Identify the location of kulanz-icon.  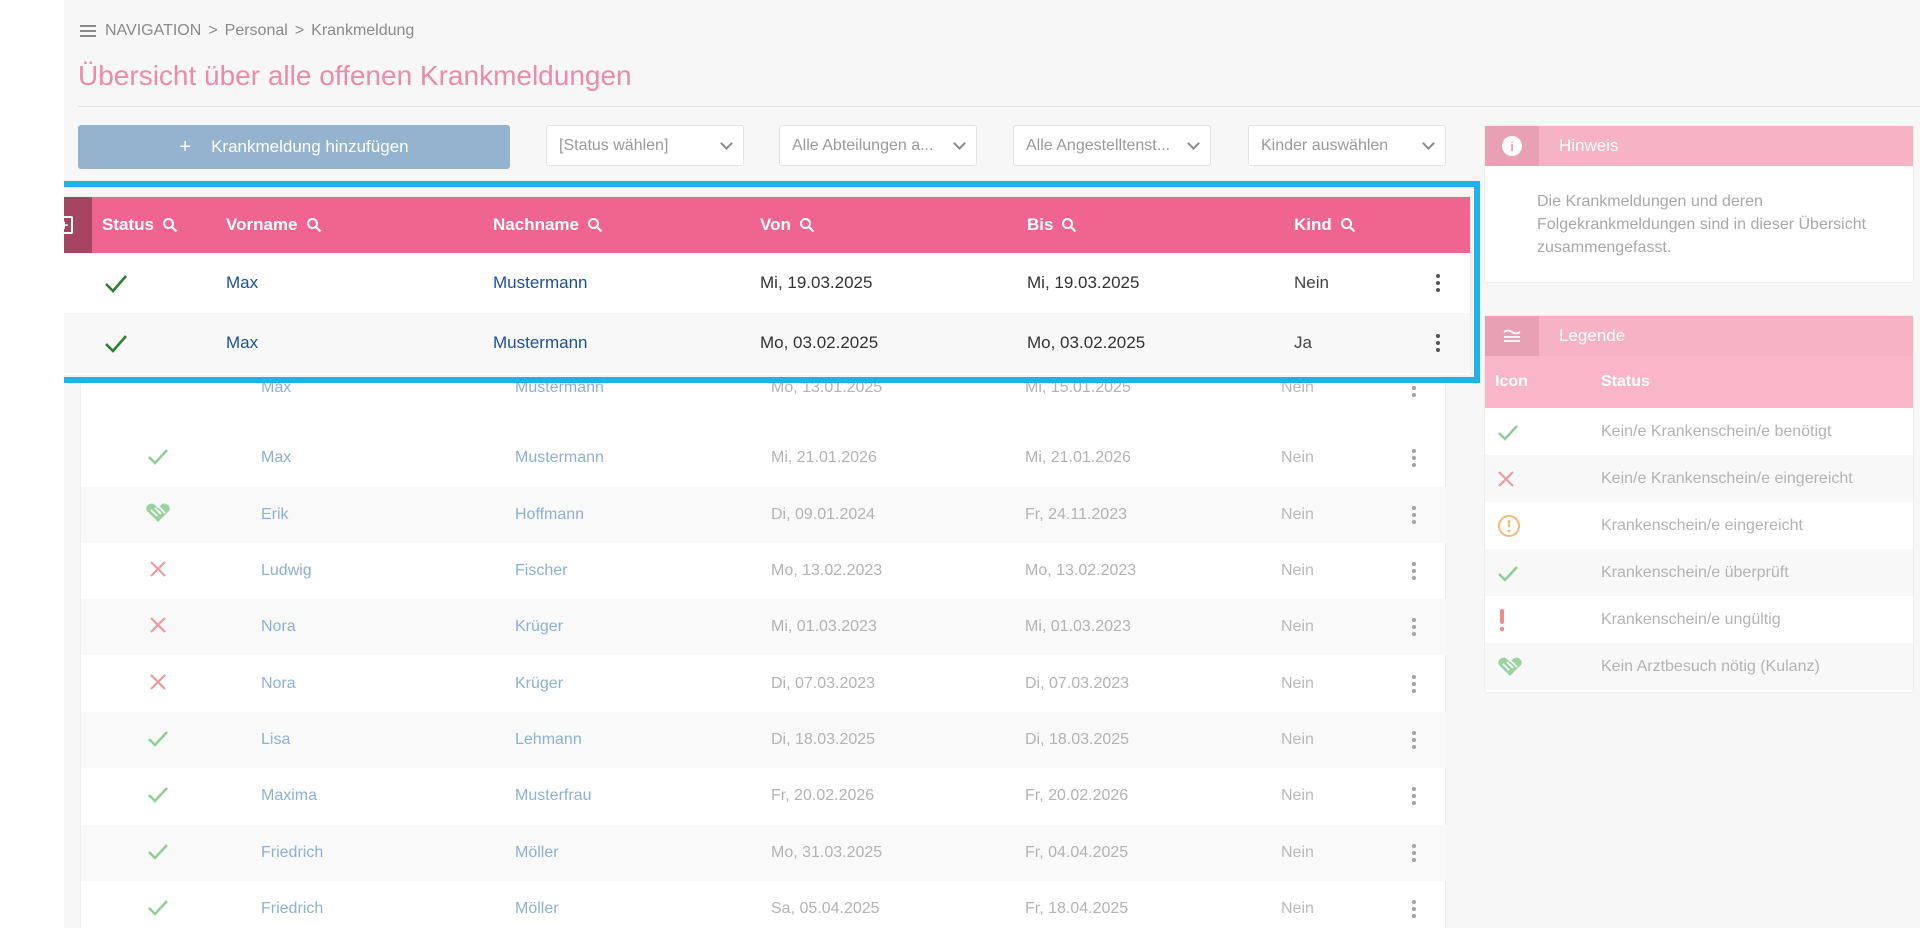
(158, 515).